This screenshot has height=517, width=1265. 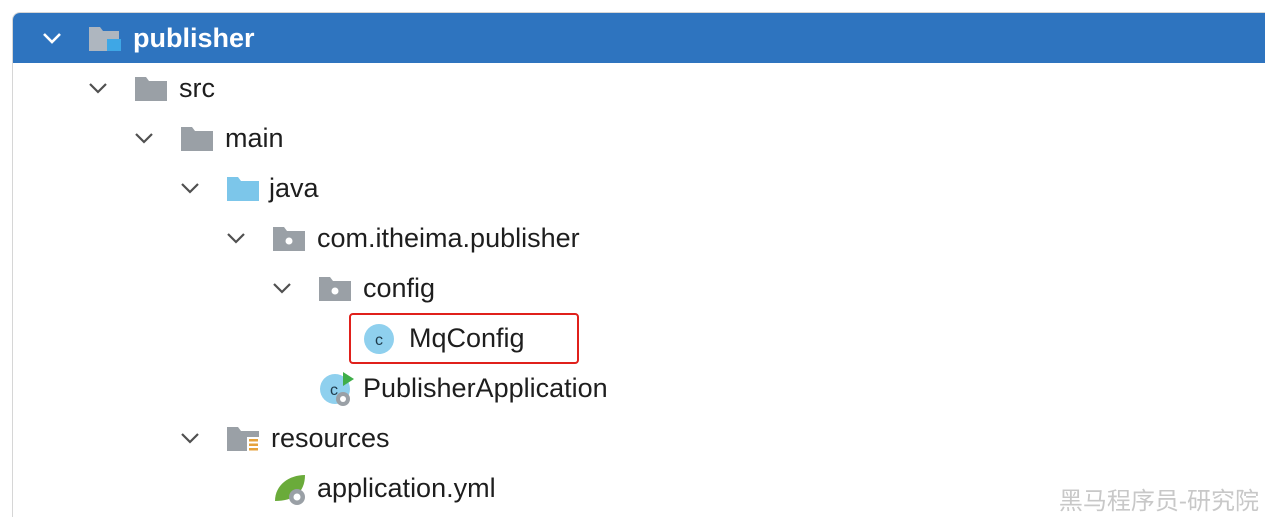 I want to click on highlight-box, so click(x=464, y=338).